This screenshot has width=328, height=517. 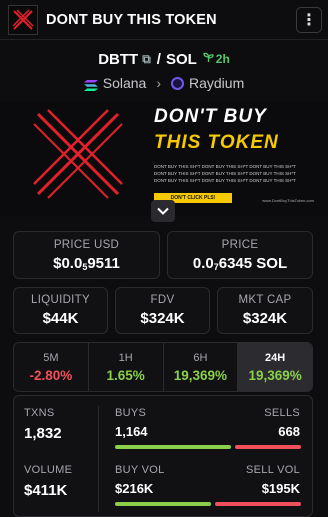 What do you see at coordinates (146, 59) in the screenshot?
I see `copy-icon: ⧉` at bounding box center [146, 59].